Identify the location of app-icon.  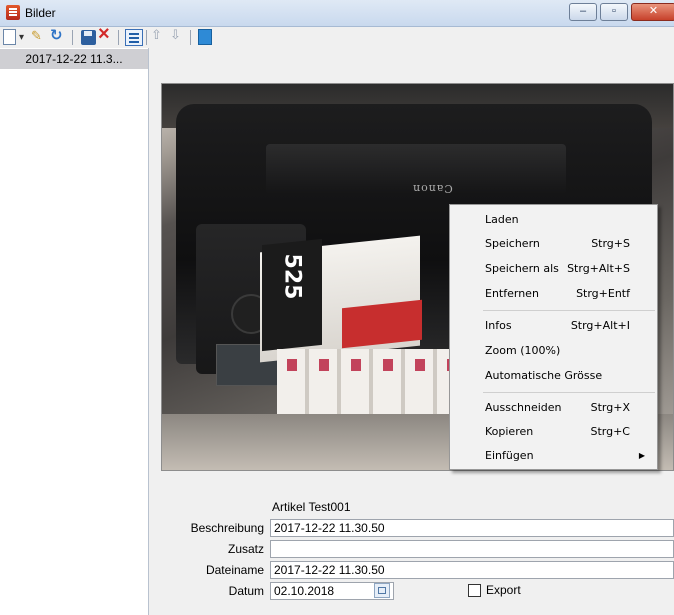
(13, 12).